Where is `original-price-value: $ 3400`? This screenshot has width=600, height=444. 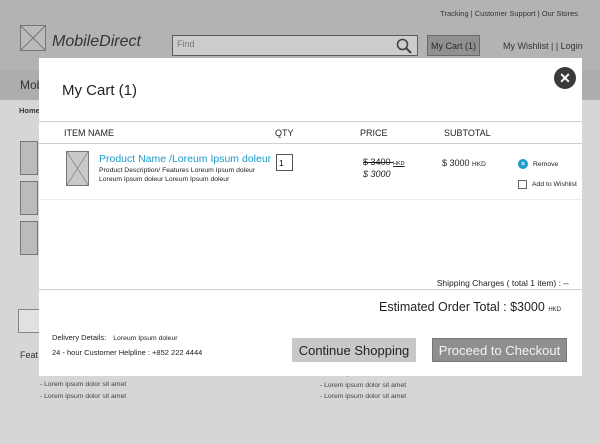 original-price-value: $ 3400 is located at coordinates (377, 162).